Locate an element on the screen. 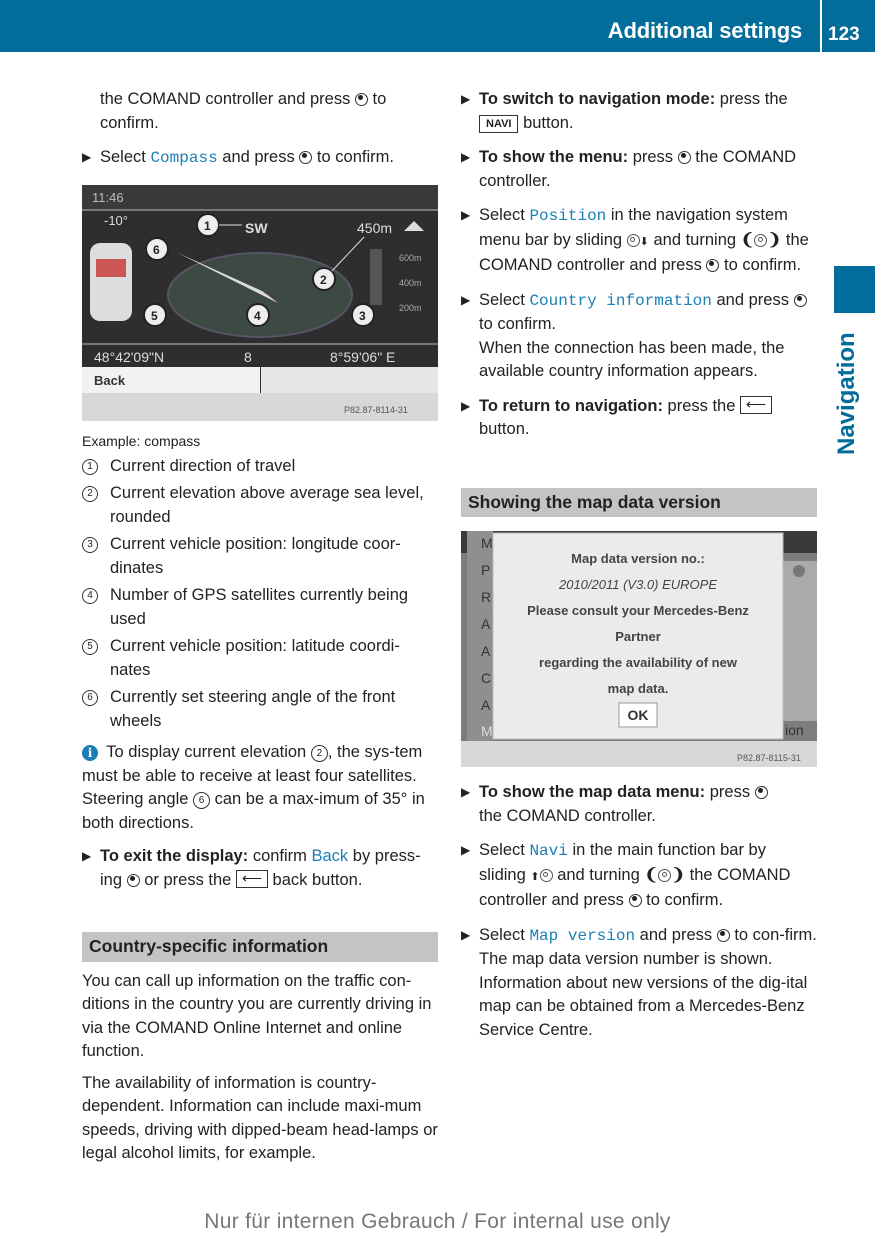  menu-keyword-compass: Compass is located at coordinates (184, 158).